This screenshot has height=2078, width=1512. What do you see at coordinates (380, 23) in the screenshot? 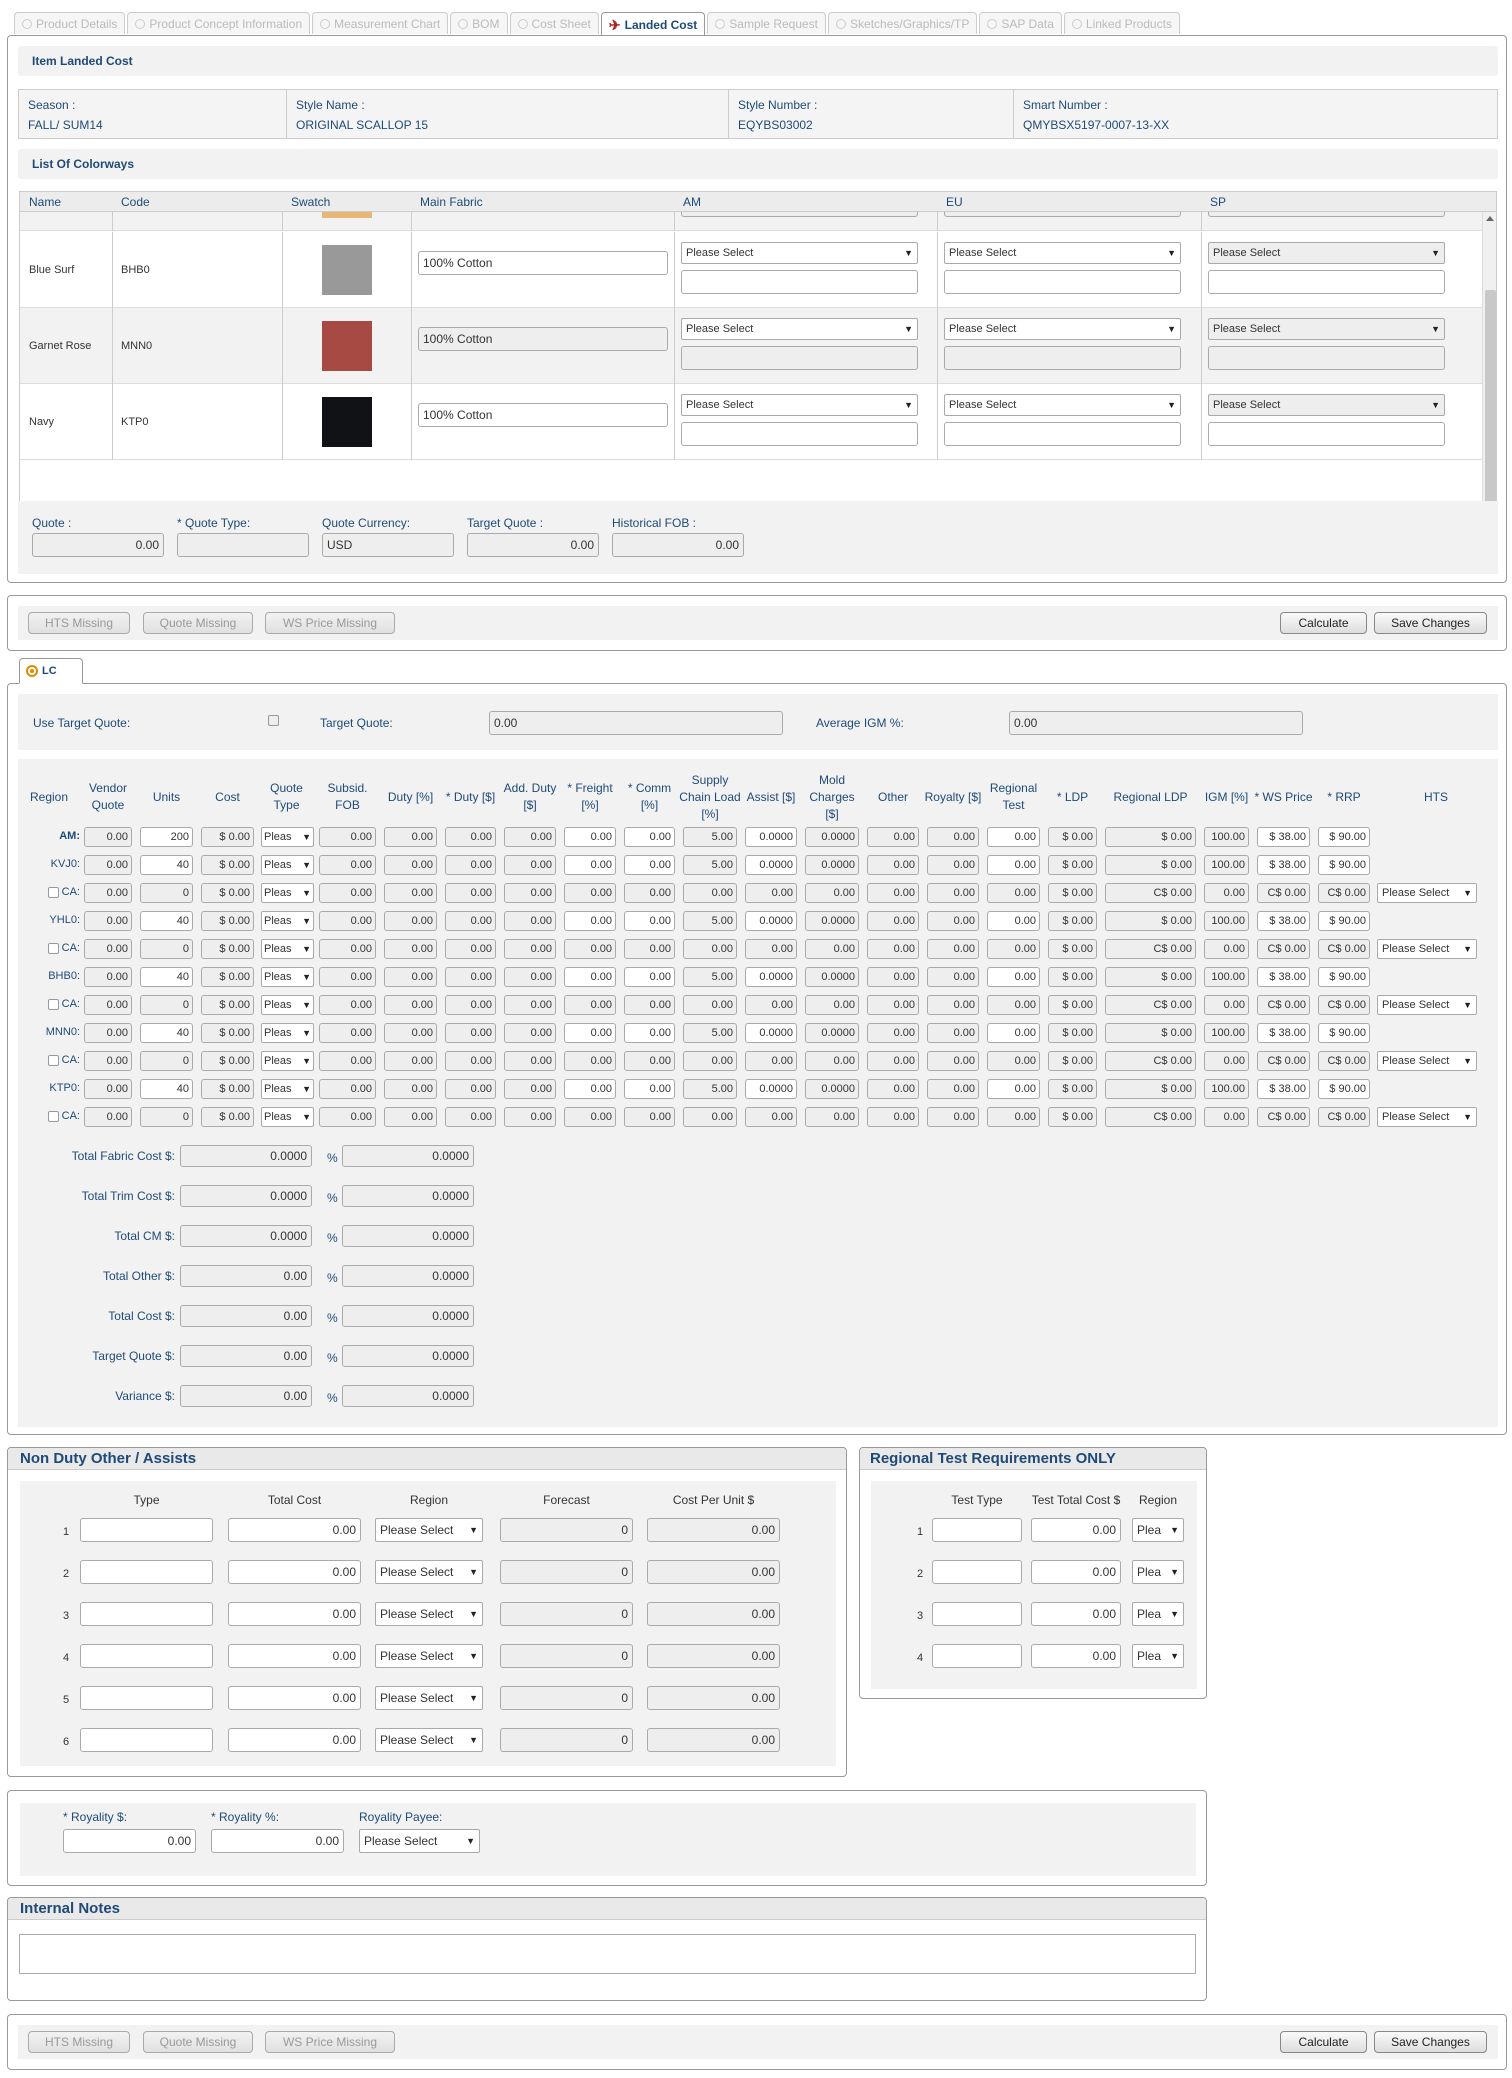
I see `tab-measurement-chart: Measurement Chart` at bounding box center [380, 23].